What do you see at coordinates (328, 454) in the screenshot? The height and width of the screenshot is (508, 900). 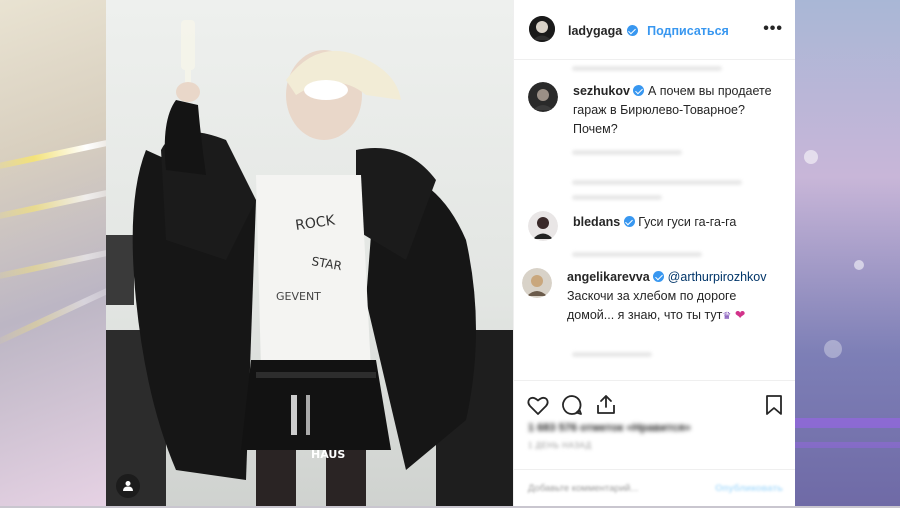 I see `bag-logo: HAUS` at bounding box center [328, 454].